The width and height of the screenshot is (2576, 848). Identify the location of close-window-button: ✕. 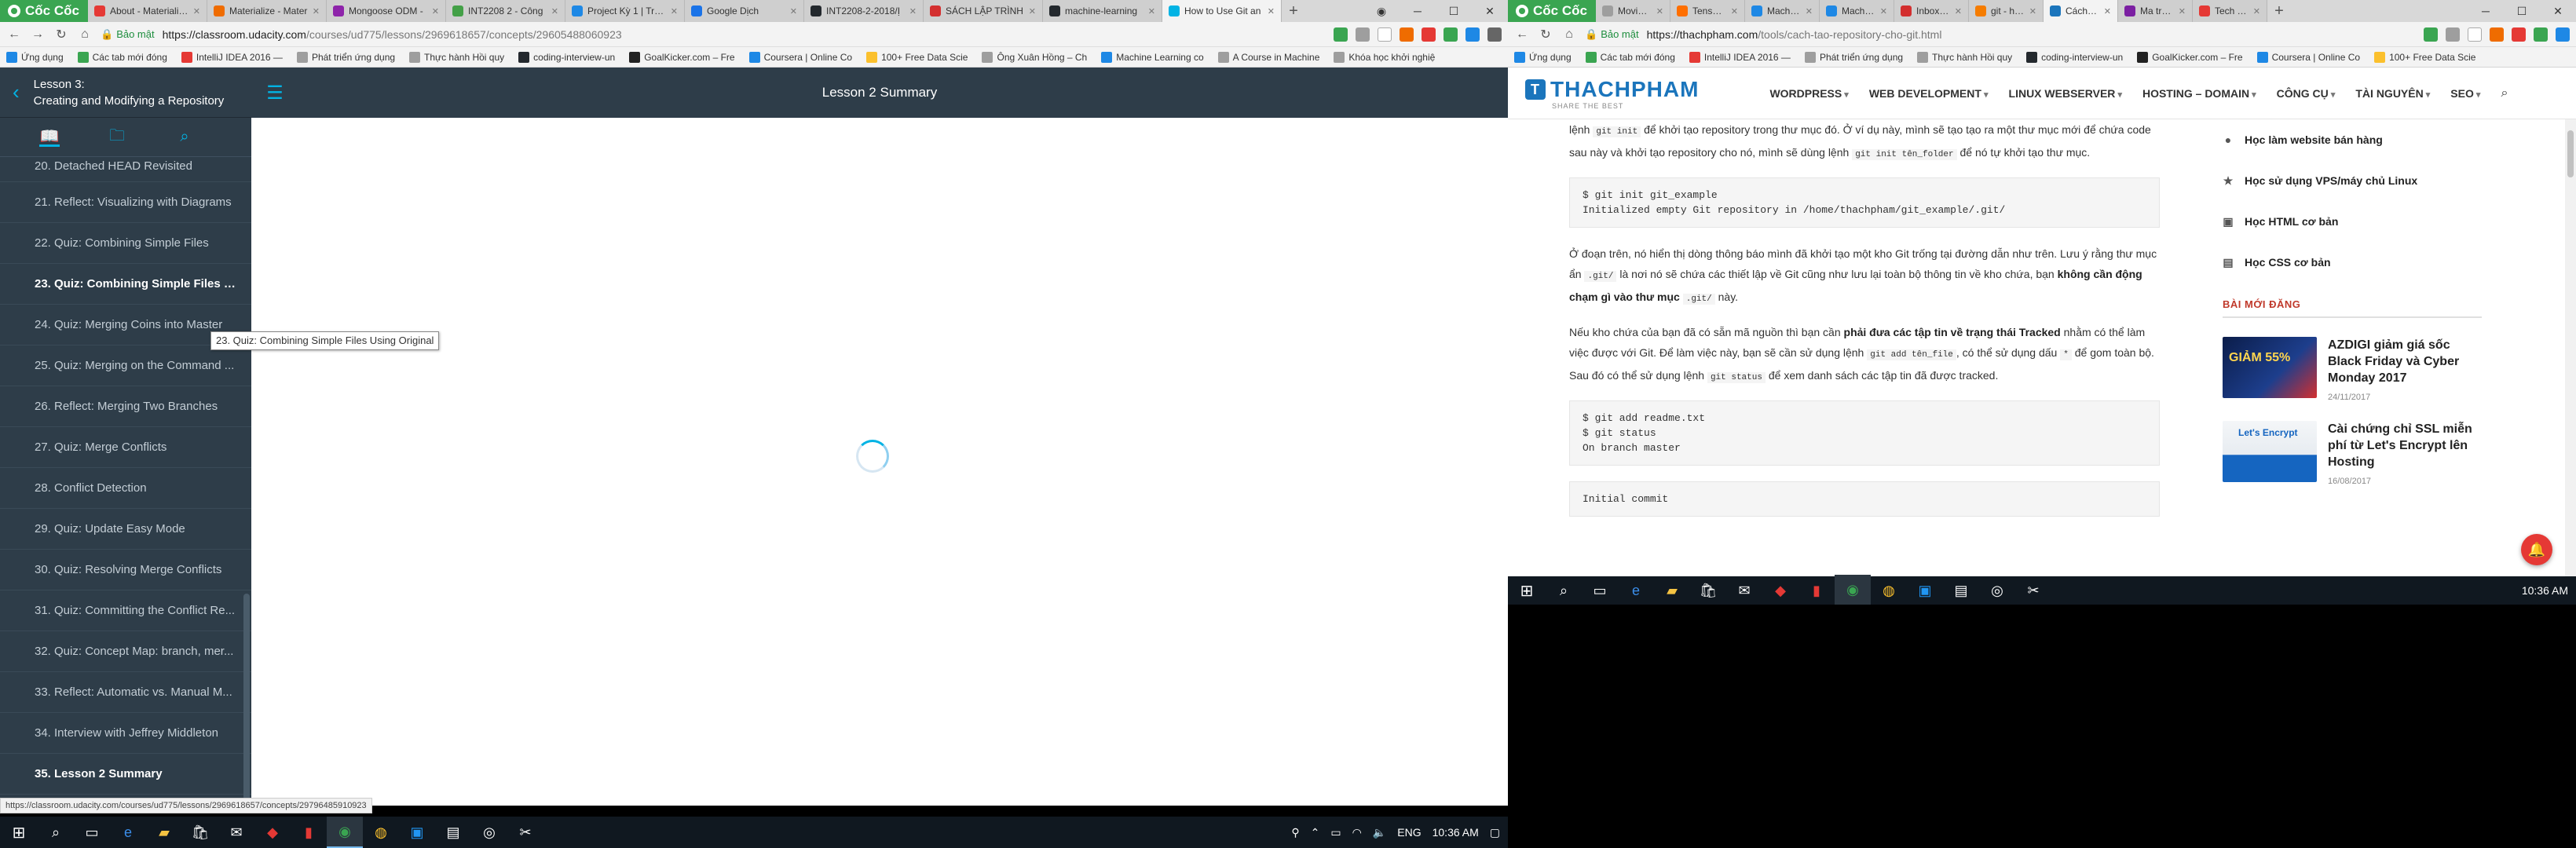
(1490, 11).